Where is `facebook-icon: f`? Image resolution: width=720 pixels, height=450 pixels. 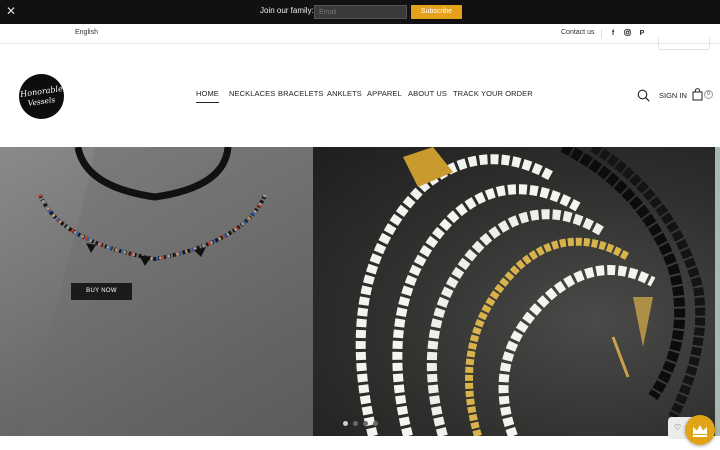
facebook-icon: f is located at coordinates (613, 34).